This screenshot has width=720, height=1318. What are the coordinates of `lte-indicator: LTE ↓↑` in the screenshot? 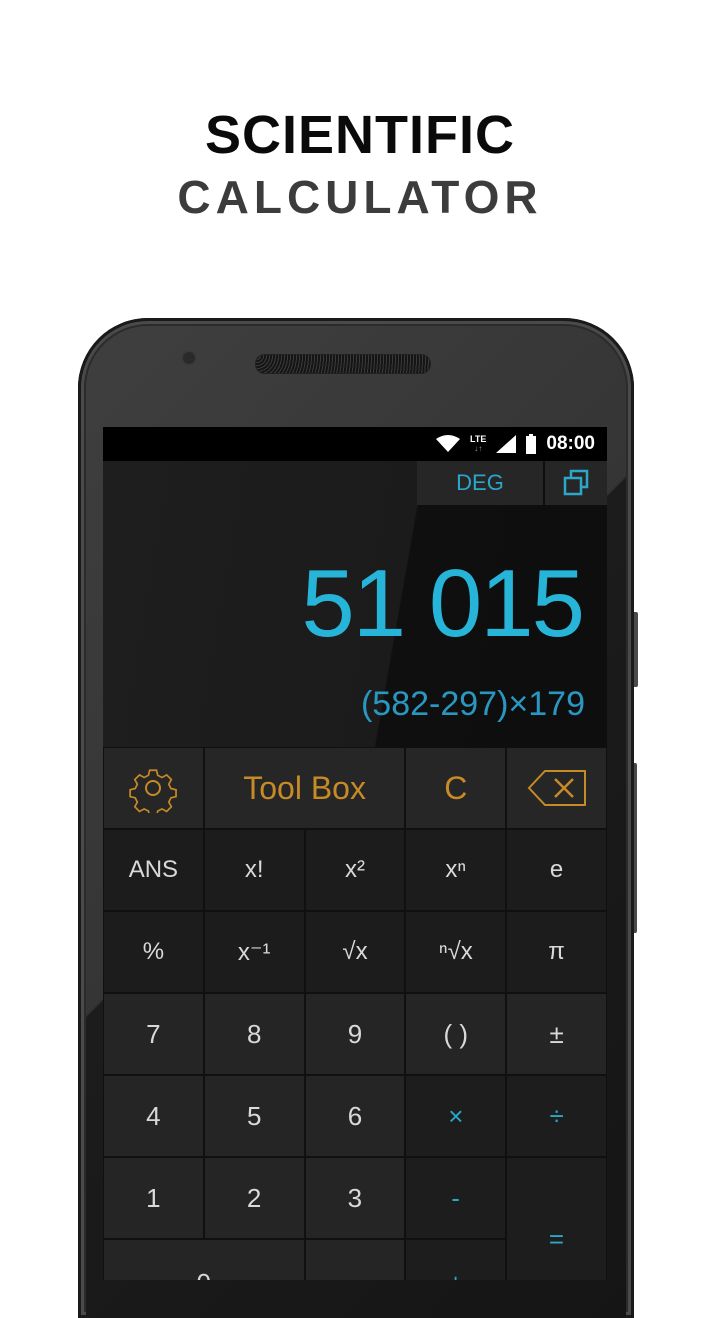 It's located at (478, 444).